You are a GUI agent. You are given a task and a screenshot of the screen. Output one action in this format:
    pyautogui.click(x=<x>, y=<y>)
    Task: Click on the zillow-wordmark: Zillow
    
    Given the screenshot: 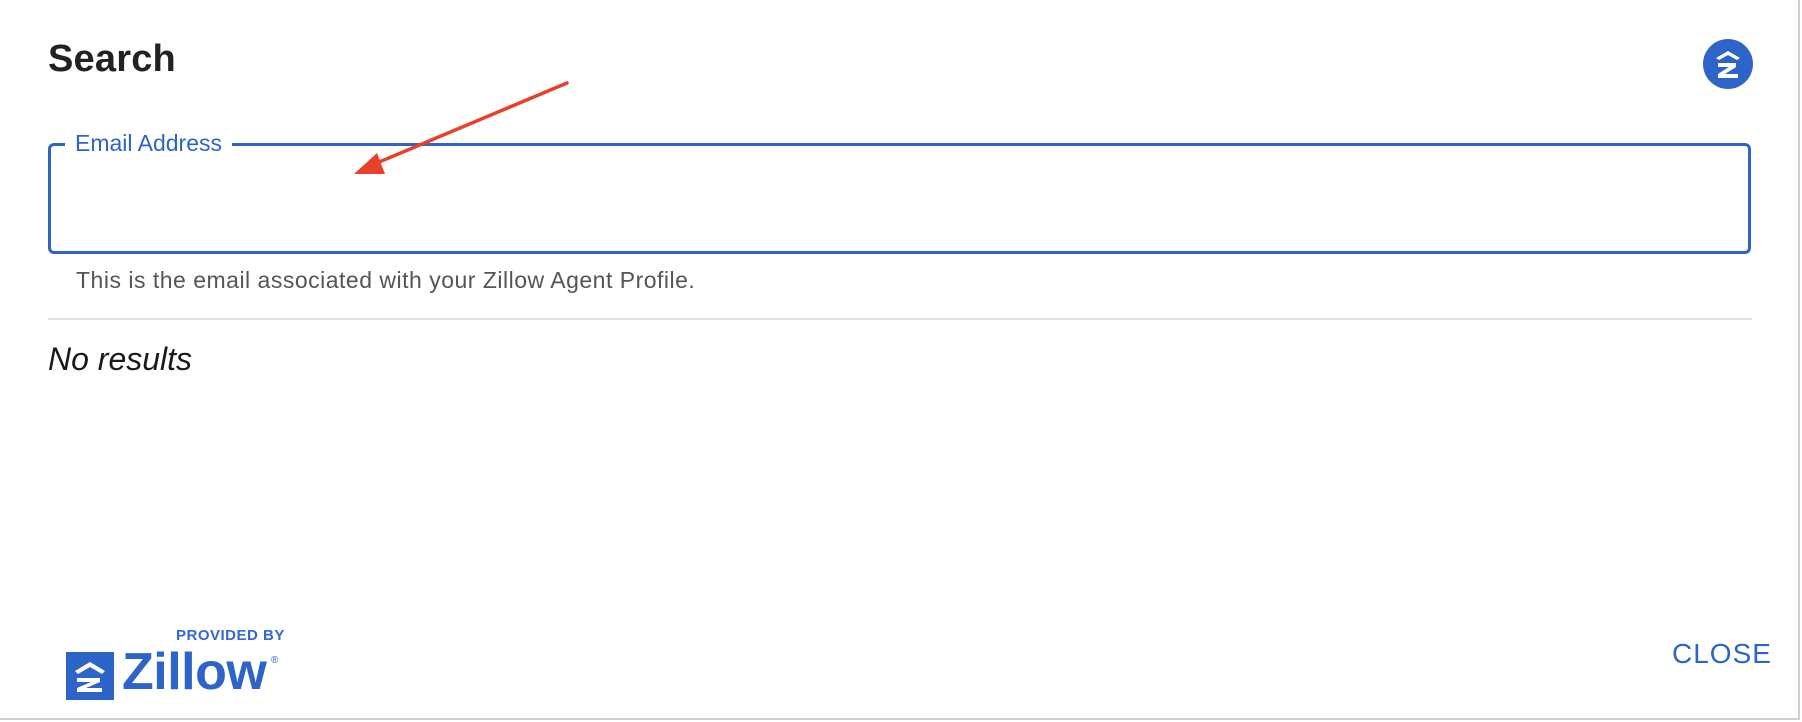 What is the action you would take?
    pyautogui.click(x=194, y=672)
    